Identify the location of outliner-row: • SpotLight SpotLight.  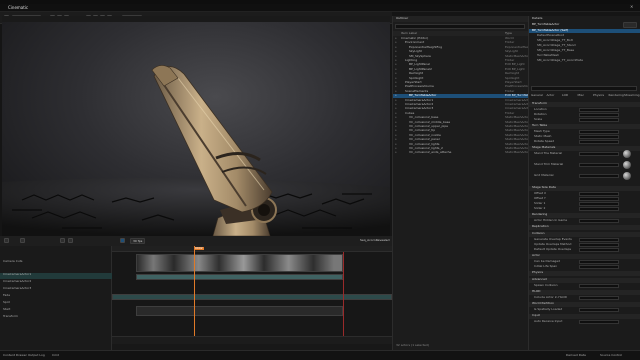
(461, 79).